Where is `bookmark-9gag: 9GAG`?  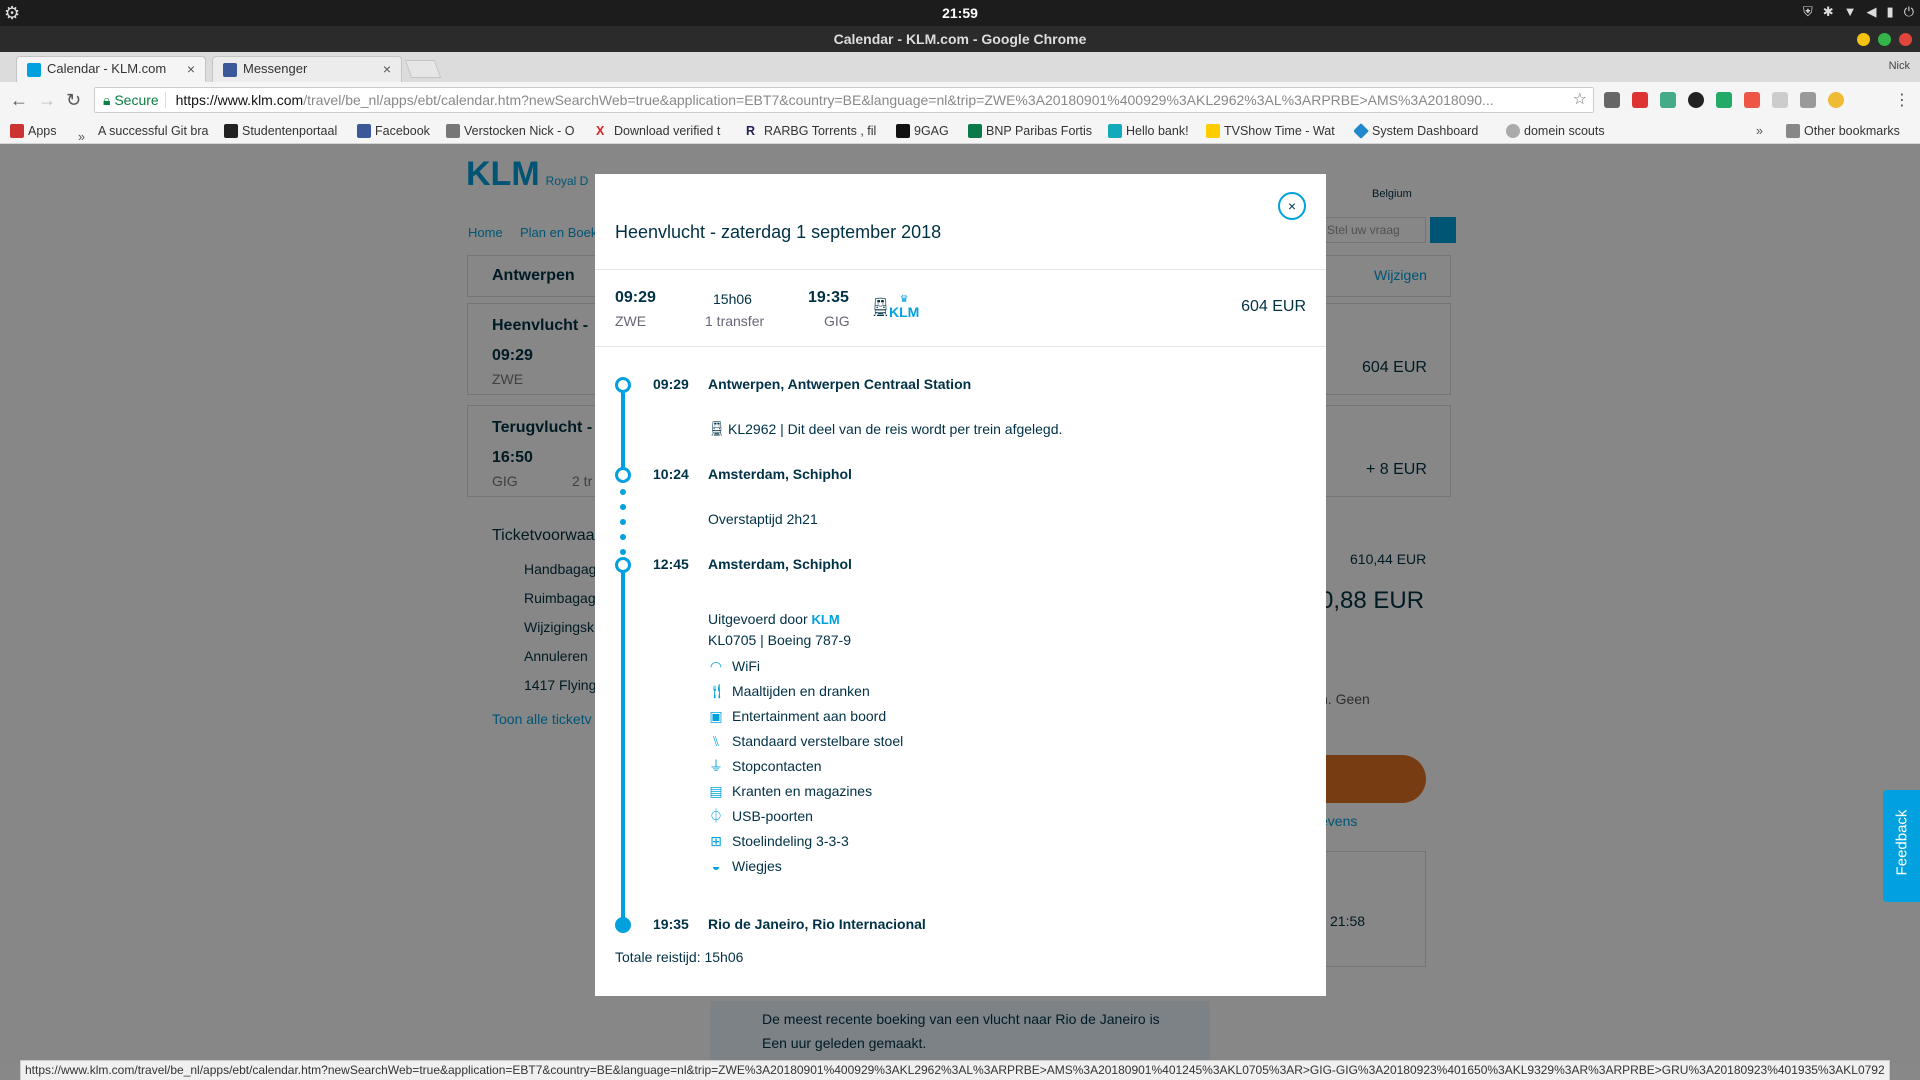
bookmark-9gag: 9GAG is located at coordinates (927, 131).